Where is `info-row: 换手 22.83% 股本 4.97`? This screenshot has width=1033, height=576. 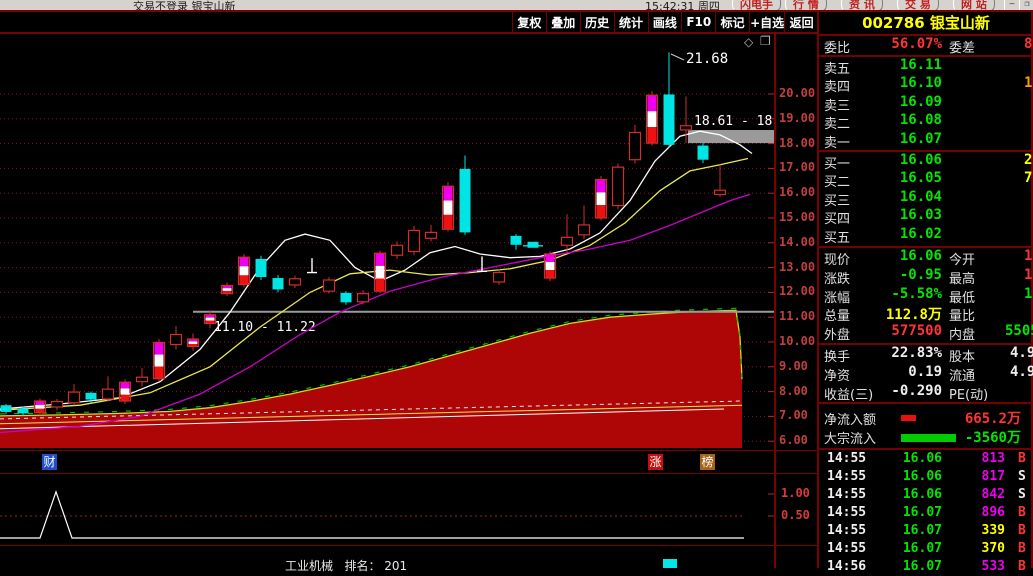 info-row: 换手 22.83% 股本 4.97 is located at coordinates (926, 355).